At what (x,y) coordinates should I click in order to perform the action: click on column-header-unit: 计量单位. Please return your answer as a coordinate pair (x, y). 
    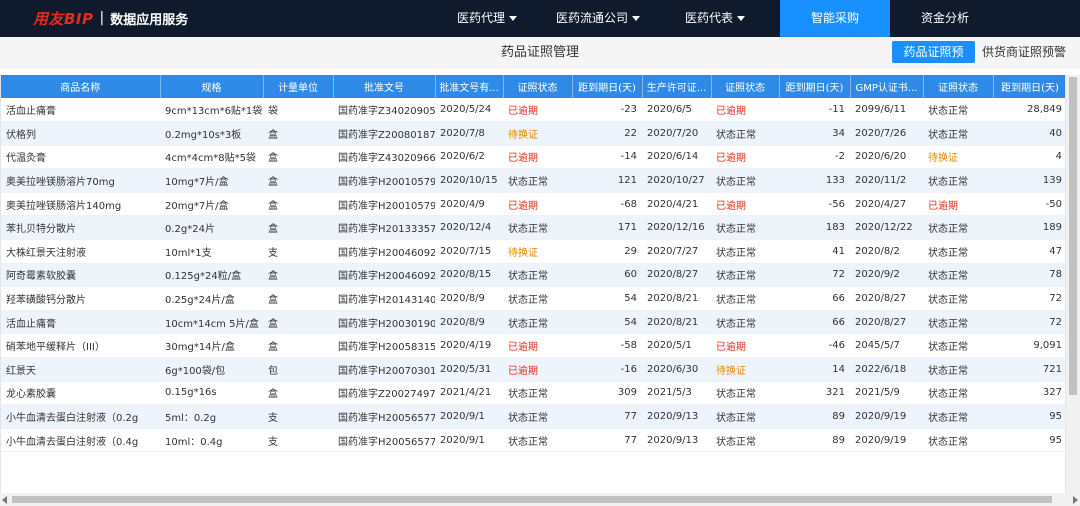
    Looking at the image, I should click on (298, 86).